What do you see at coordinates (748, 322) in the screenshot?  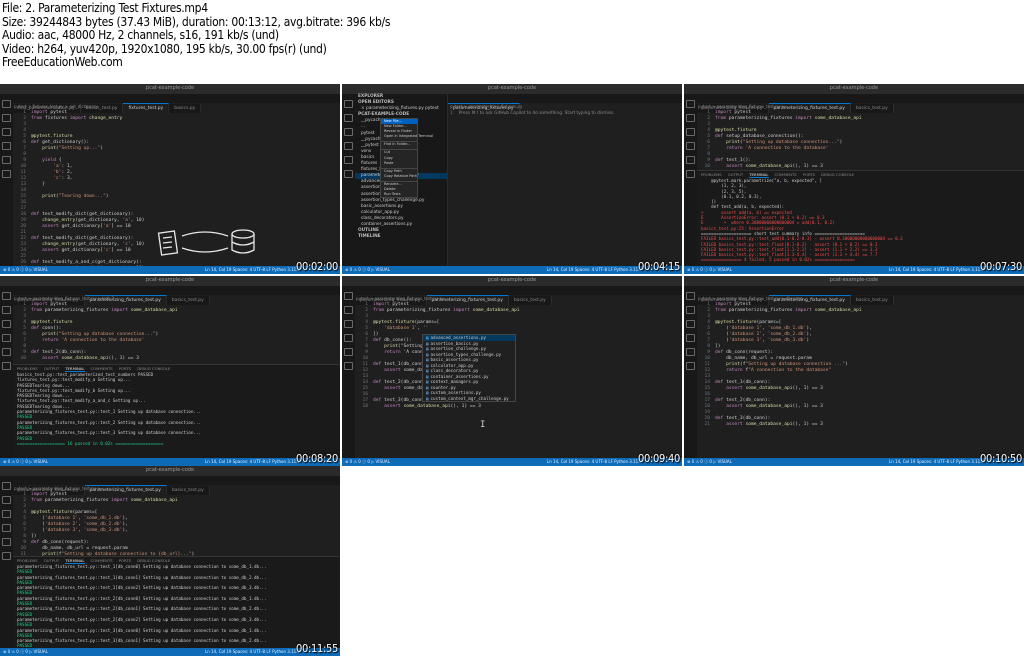 I see `code-text: @pytest.fixture(params=[` at bounding box center [748, 322].